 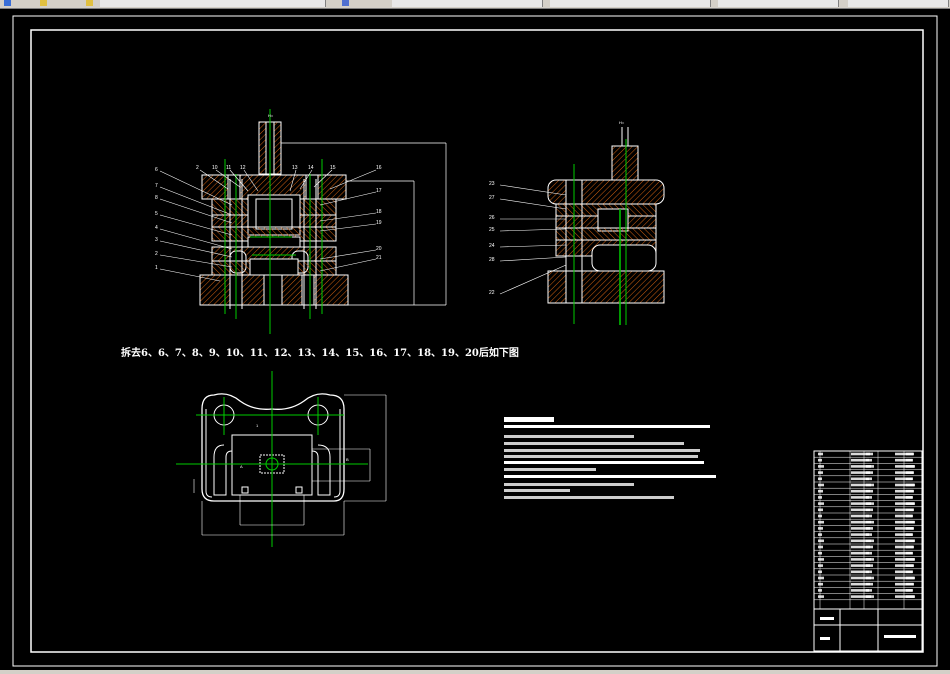 What do you see at coordinates (475, 672) in the screenshot?
I see `status-bar` at bounding box center [475, 672].